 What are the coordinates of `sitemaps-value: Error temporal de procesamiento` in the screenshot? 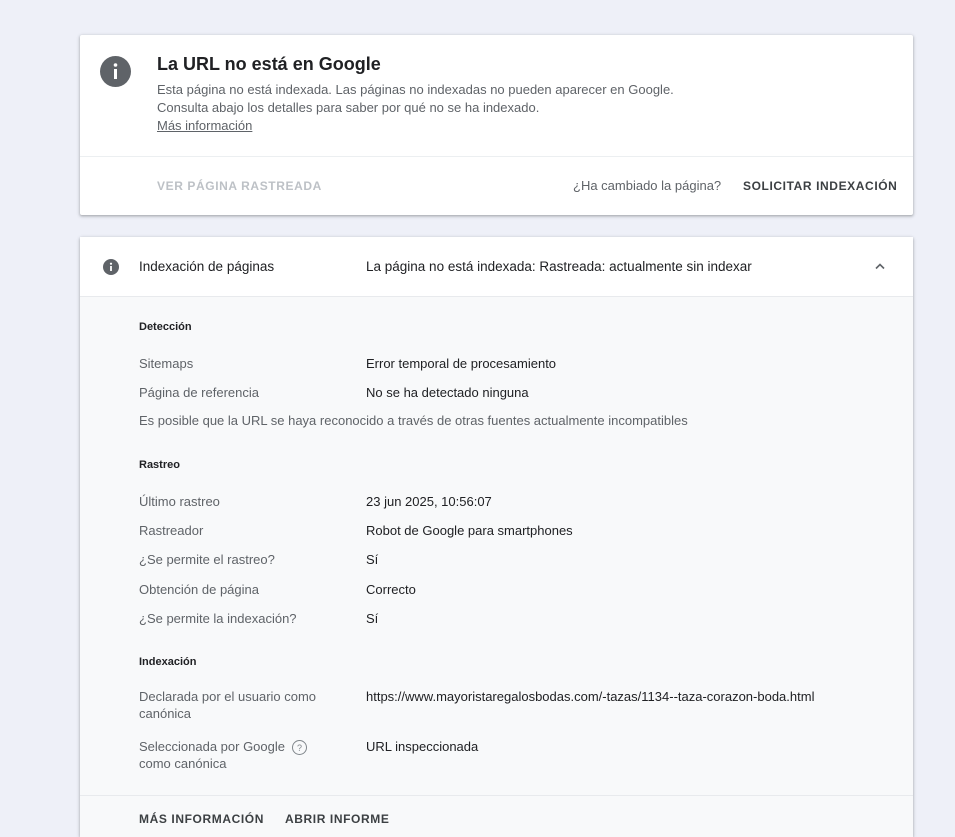 It's located at (461, 363).